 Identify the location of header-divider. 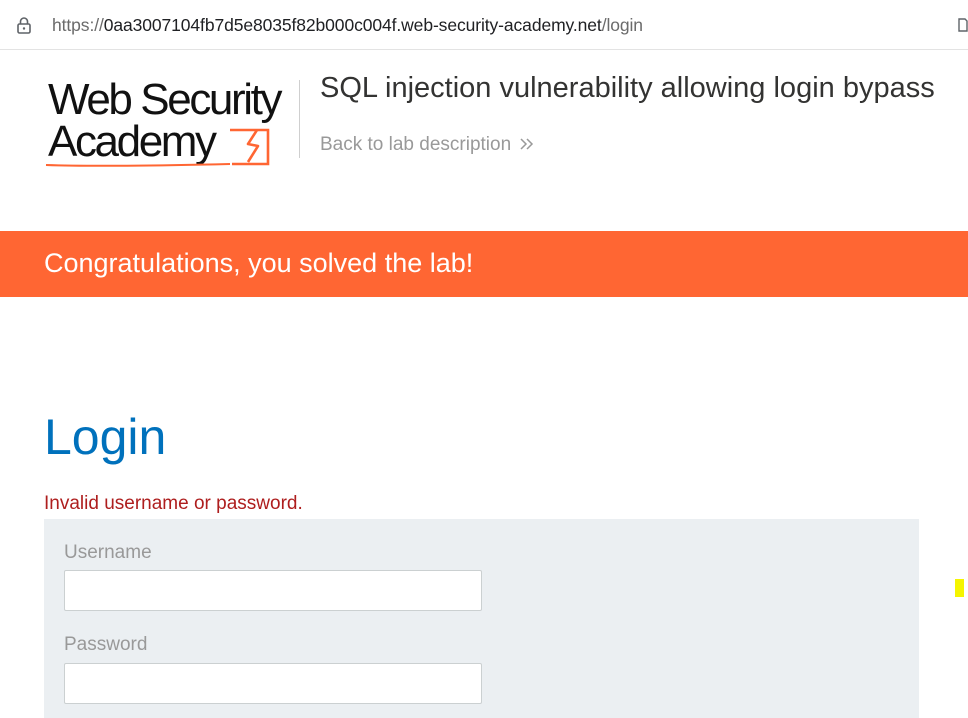
(299, 119).